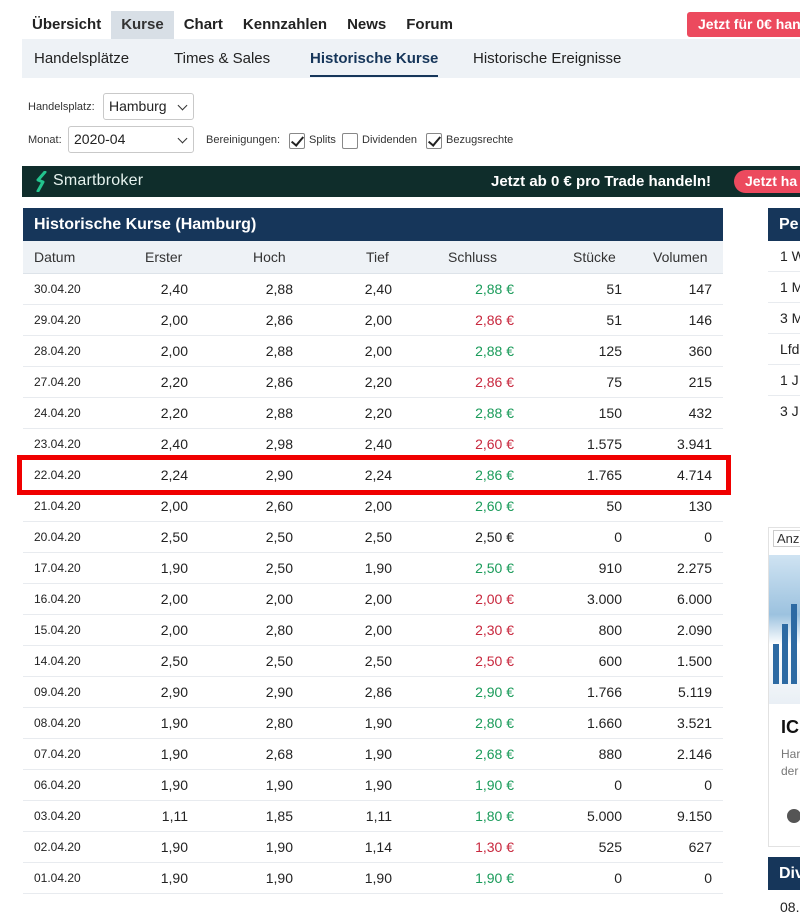 The width and height of the screenshot is (800, 917). I want to click on col-hoch: Hoch, so click(269, 257).